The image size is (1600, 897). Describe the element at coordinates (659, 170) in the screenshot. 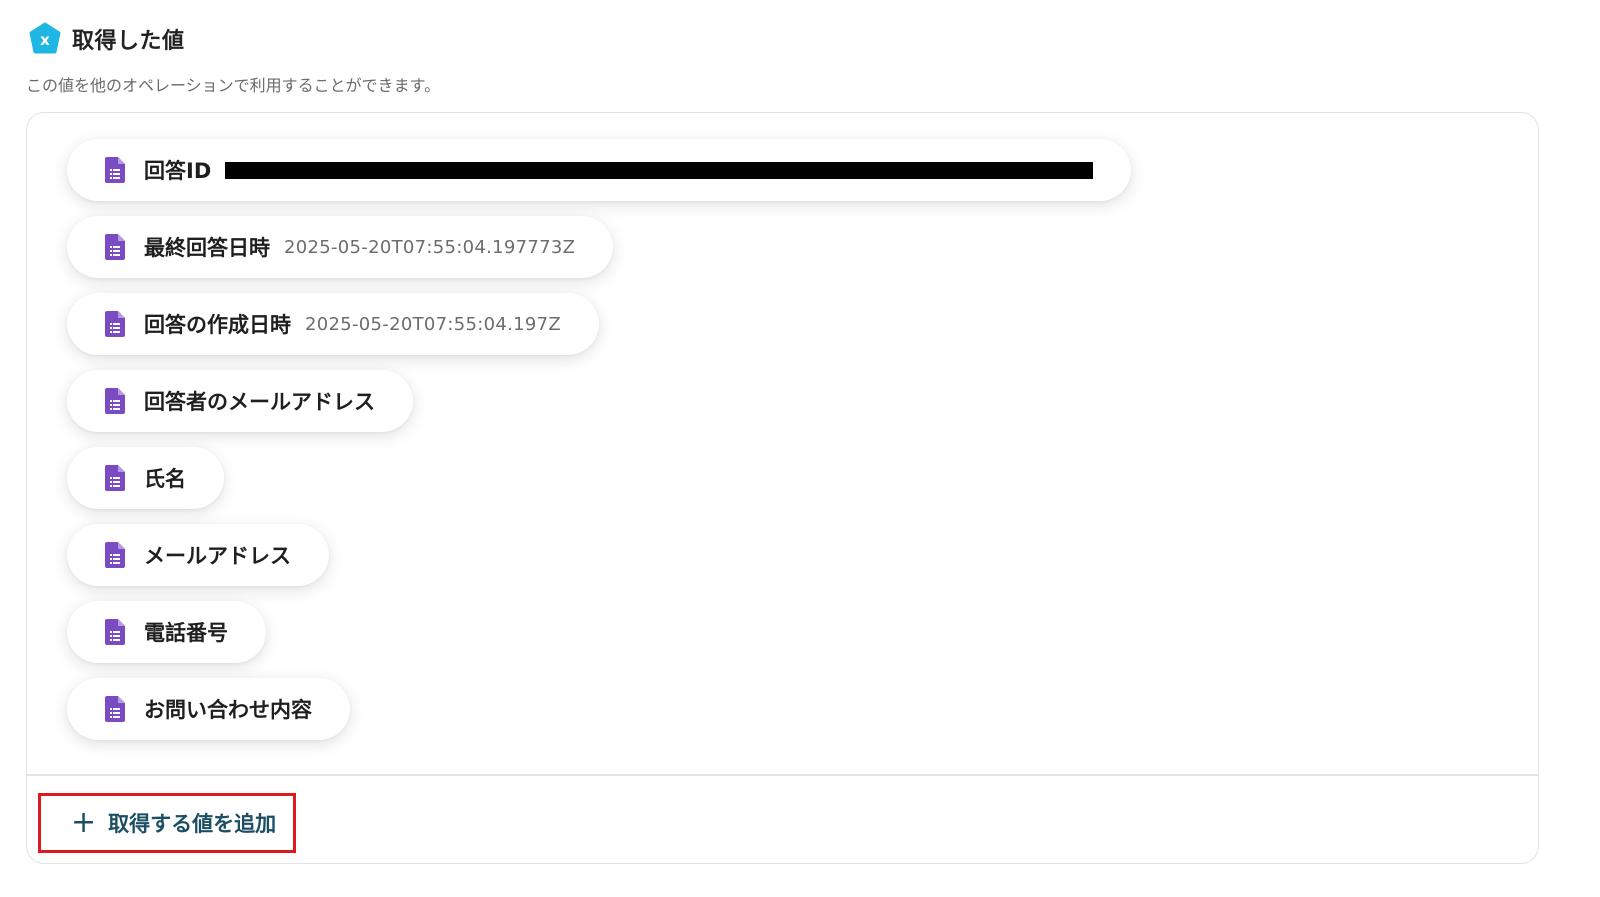

I see `redacted-value` at that location.